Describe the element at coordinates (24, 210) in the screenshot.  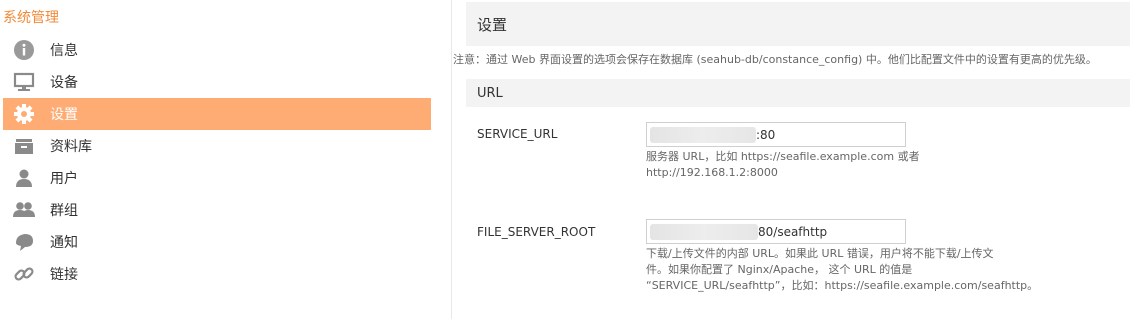
I see `group-icon` at that location.